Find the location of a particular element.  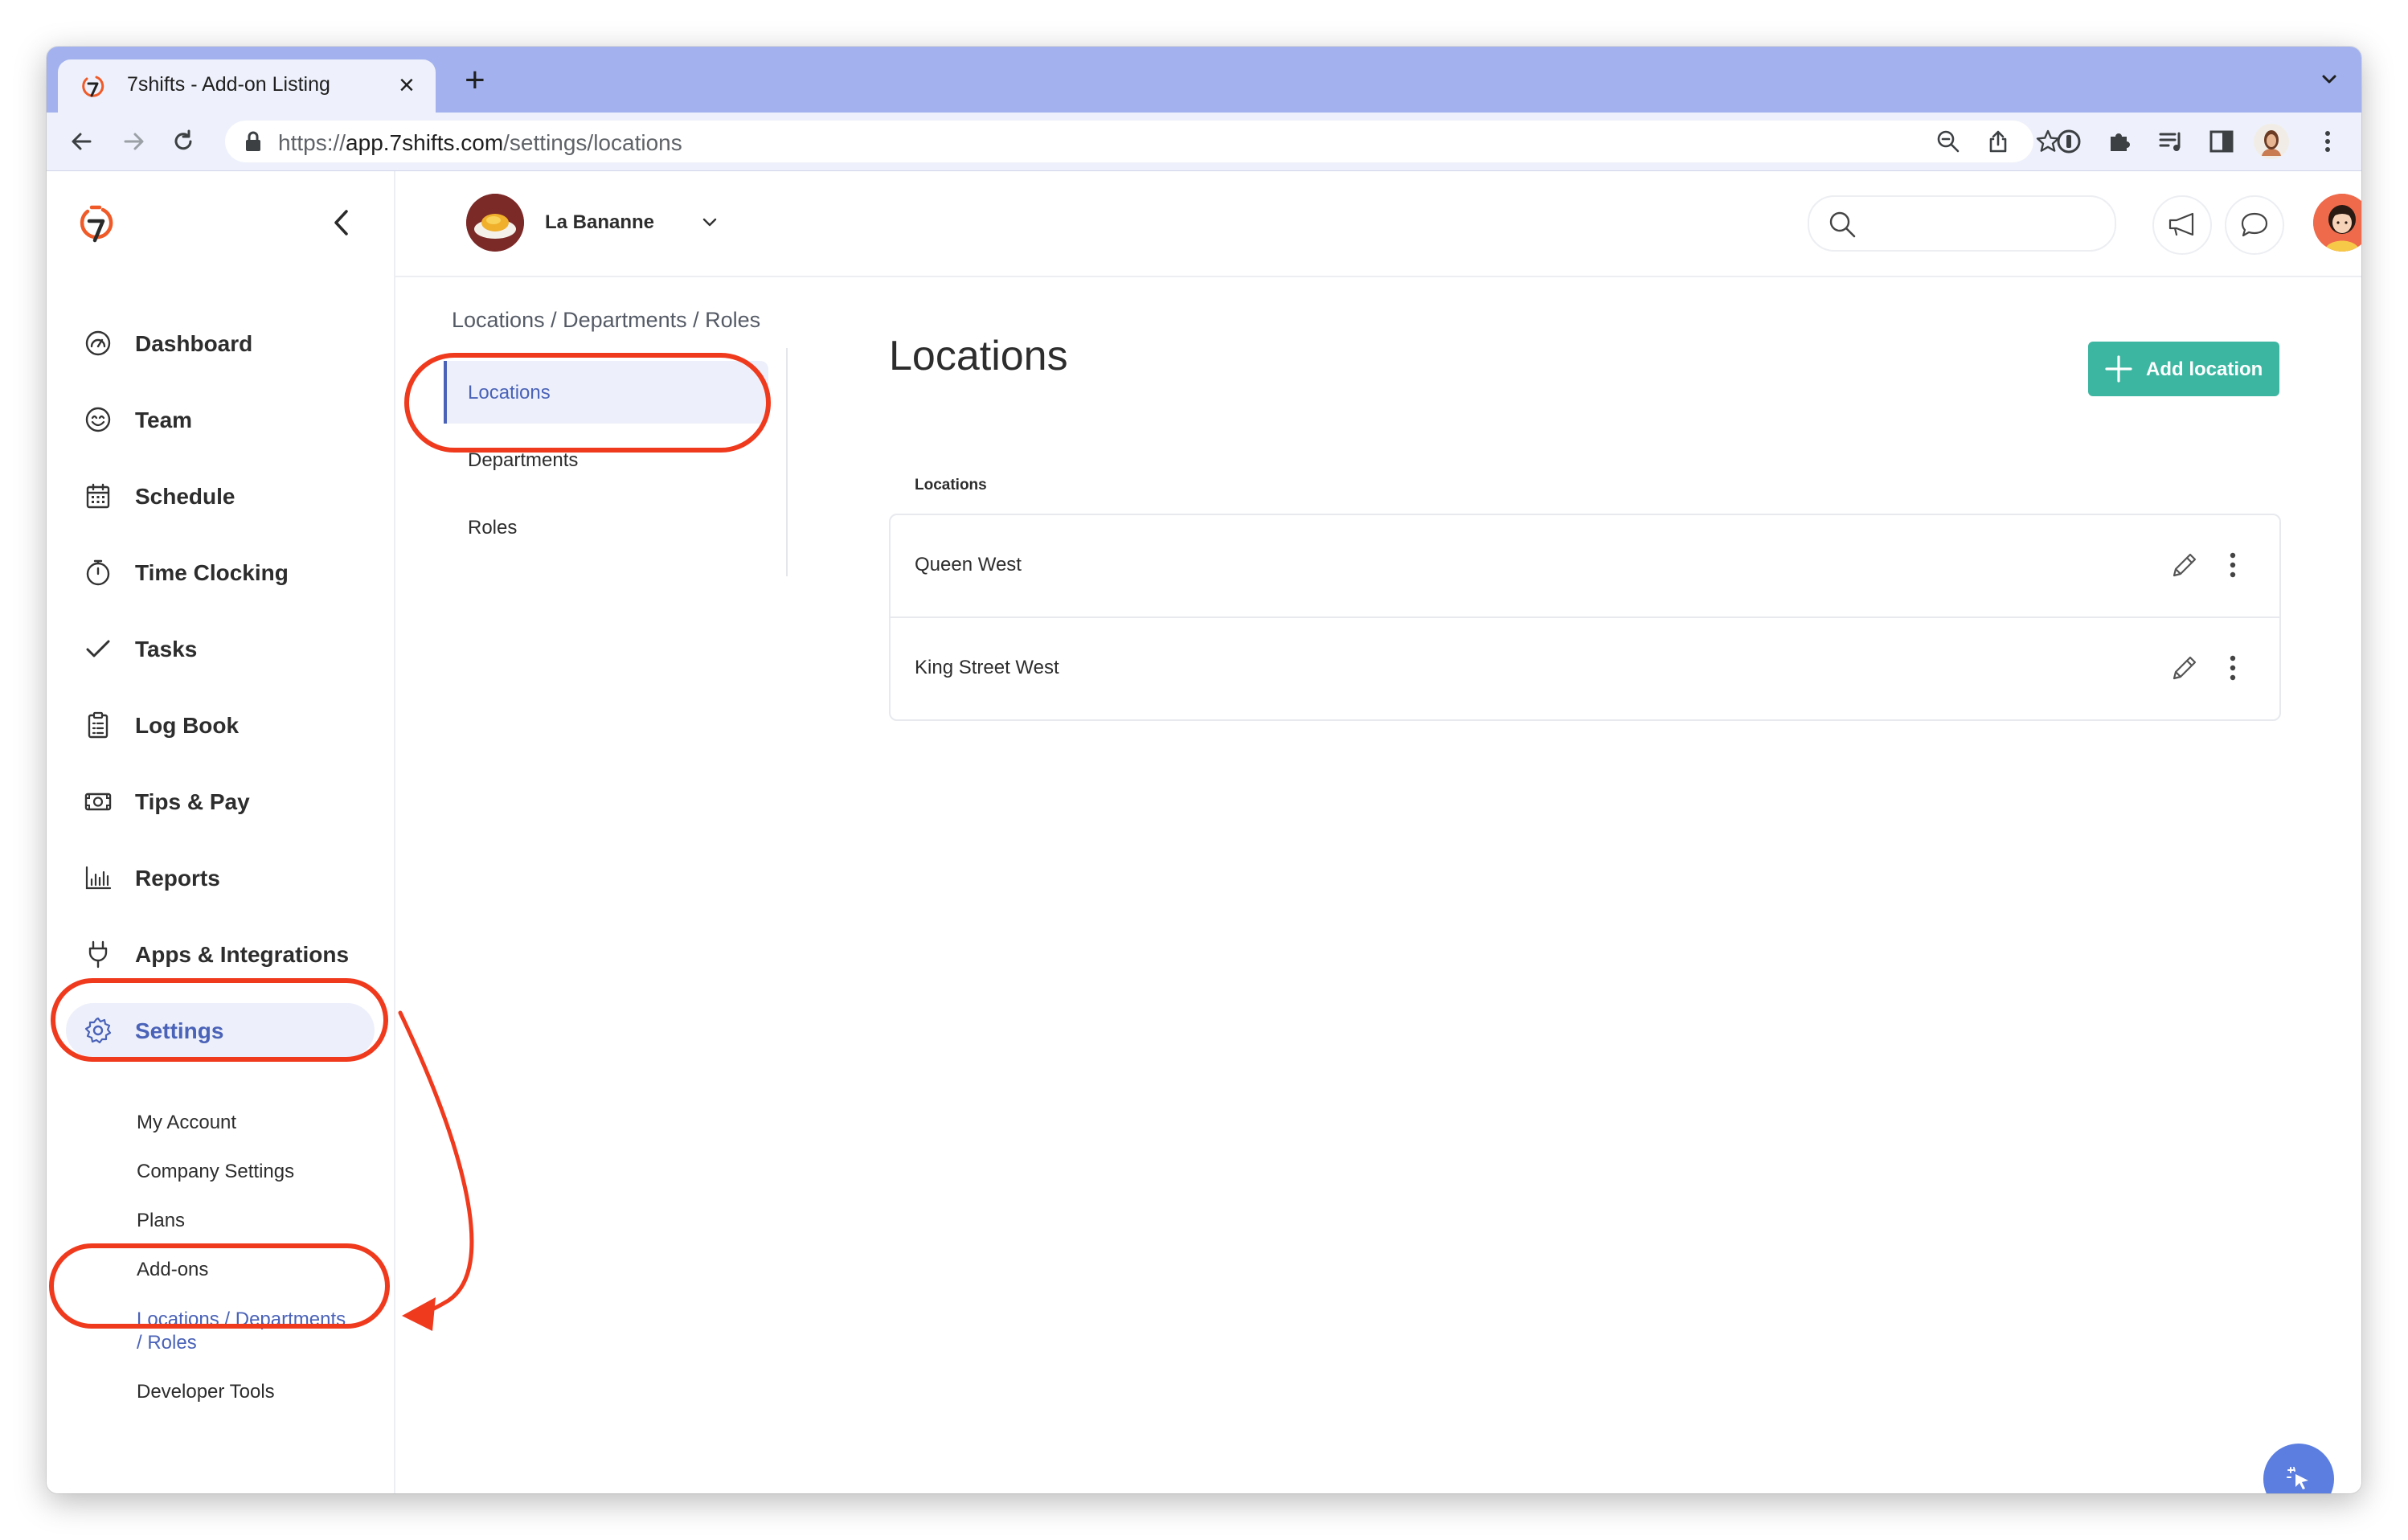

sidebar-item-label: Schedule is located at coordinates (185, 497).